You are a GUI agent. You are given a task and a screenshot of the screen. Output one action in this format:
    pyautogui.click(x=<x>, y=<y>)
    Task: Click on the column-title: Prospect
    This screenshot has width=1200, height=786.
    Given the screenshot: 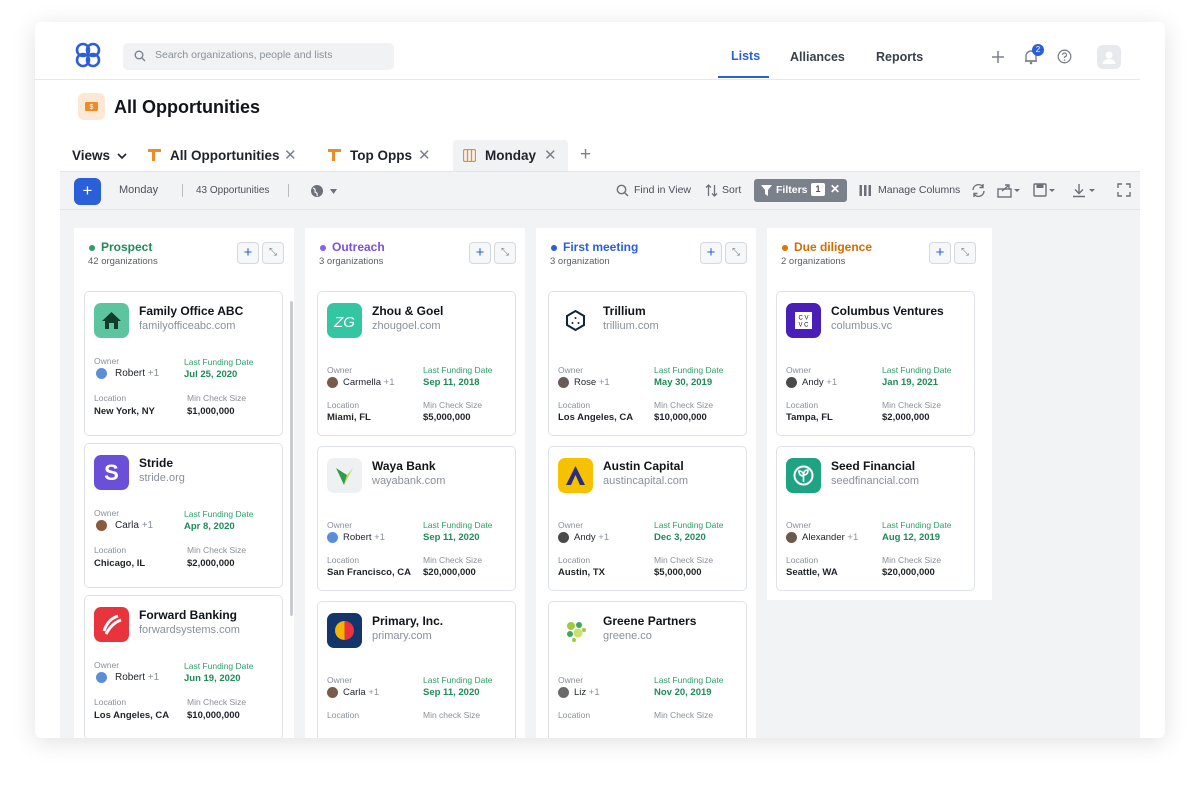 What is the action you would take?
    pyautogui.click(x=127, y=247)
    